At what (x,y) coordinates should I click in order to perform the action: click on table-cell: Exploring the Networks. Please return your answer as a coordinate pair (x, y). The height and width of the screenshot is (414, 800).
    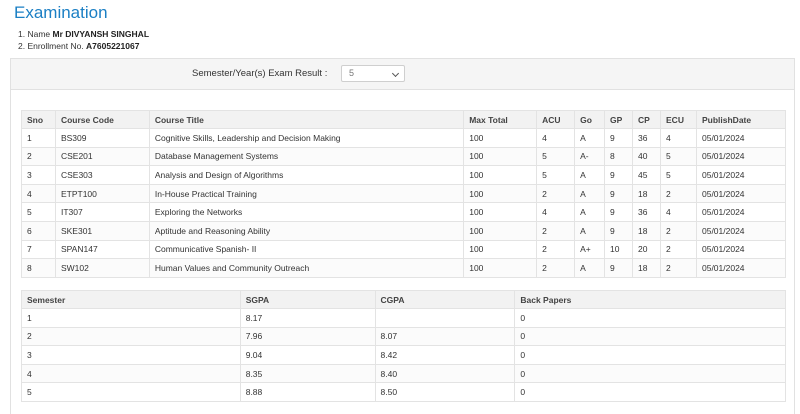
    Looking at the image, I should click on (306, 212).